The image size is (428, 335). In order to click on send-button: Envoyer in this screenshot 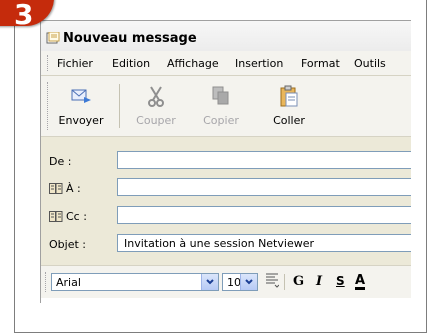, I will do `click(81, 104)`.